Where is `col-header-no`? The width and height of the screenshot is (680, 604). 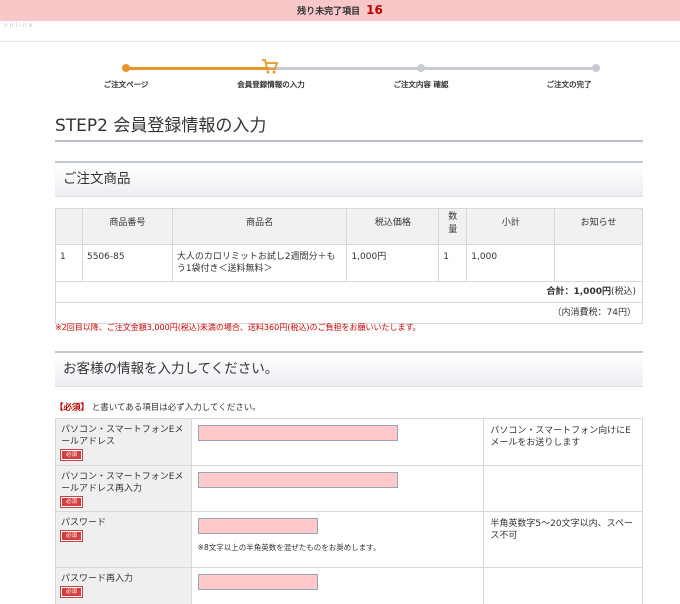
col-header-no is located at coordinates (69, 226).